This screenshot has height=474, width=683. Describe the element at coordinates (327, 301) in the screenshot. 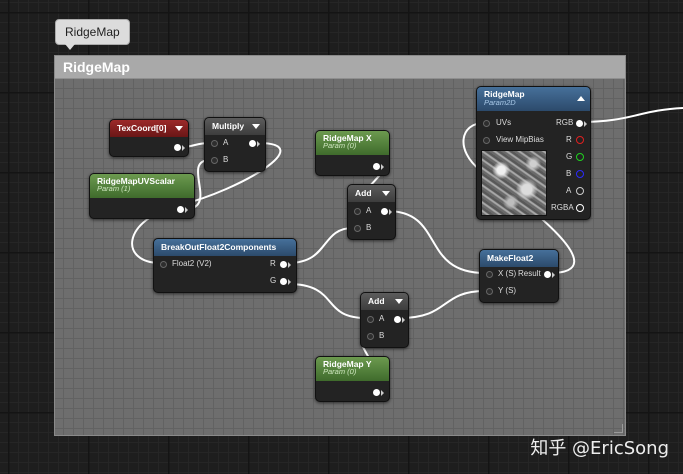

I see `wire-breakout-g-to-addbottom` at that location.